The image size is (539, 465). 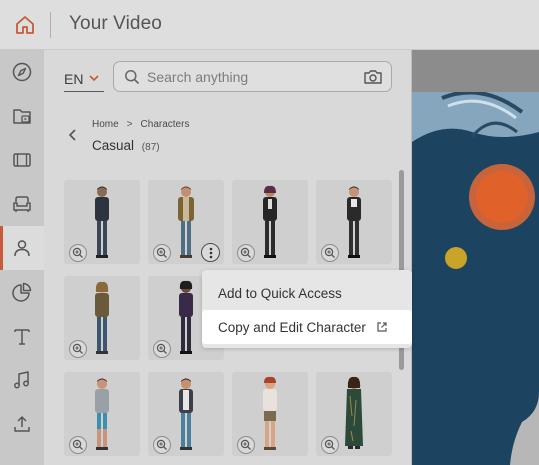 What do you see at coordinates (113, 145) in the screenshot?
I see `section-title-text: Casual` at bounding box center [113, 145].